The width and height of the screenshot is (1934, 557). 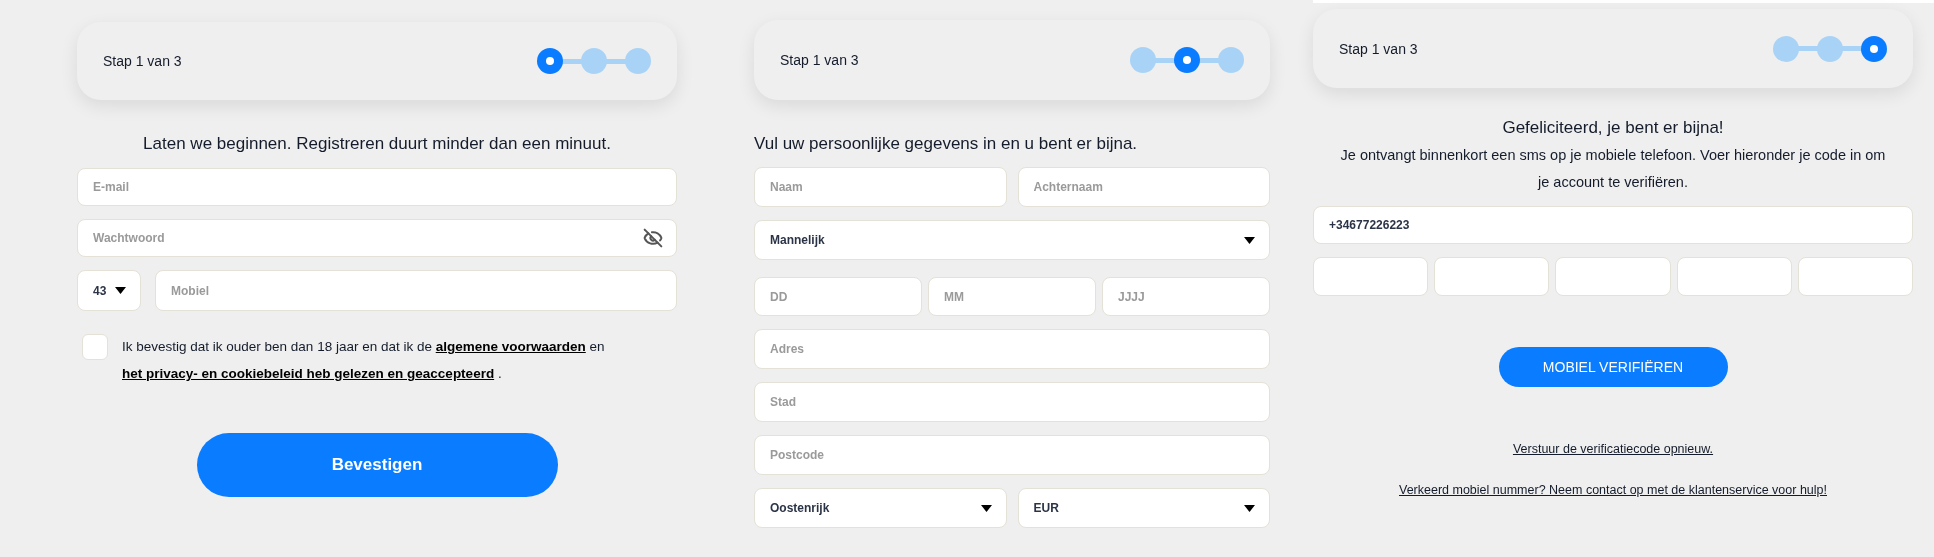 I want to click on mobile-field: Mobiel, so click(x=416, y=290).